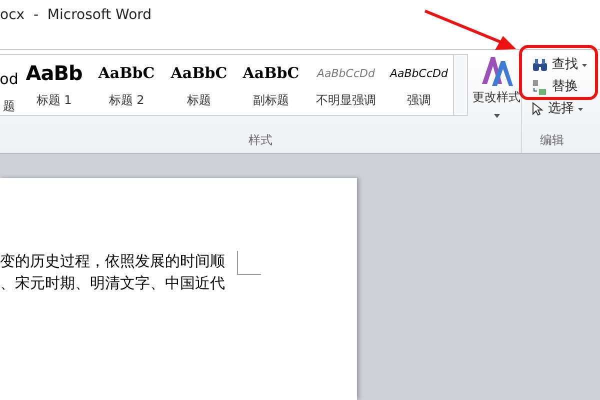 The width and height of the screenshot is (600, 400). What do you see at coordinates (540, 87) in the screenshot?
I see `replace-icon` at bounding box center [540, 87].